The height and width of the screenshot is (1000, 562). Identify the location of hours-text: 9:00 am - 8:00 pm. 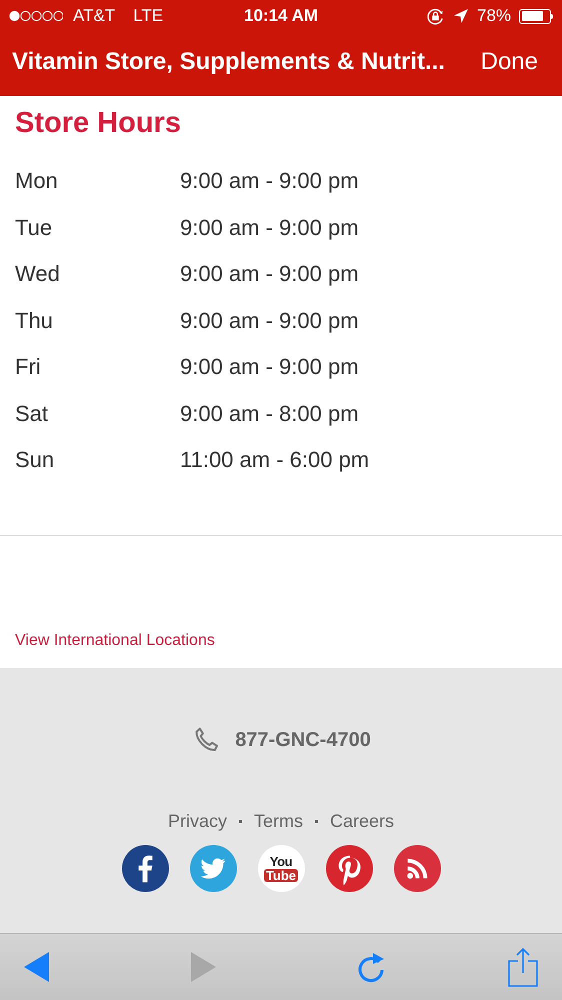
(269, 414).